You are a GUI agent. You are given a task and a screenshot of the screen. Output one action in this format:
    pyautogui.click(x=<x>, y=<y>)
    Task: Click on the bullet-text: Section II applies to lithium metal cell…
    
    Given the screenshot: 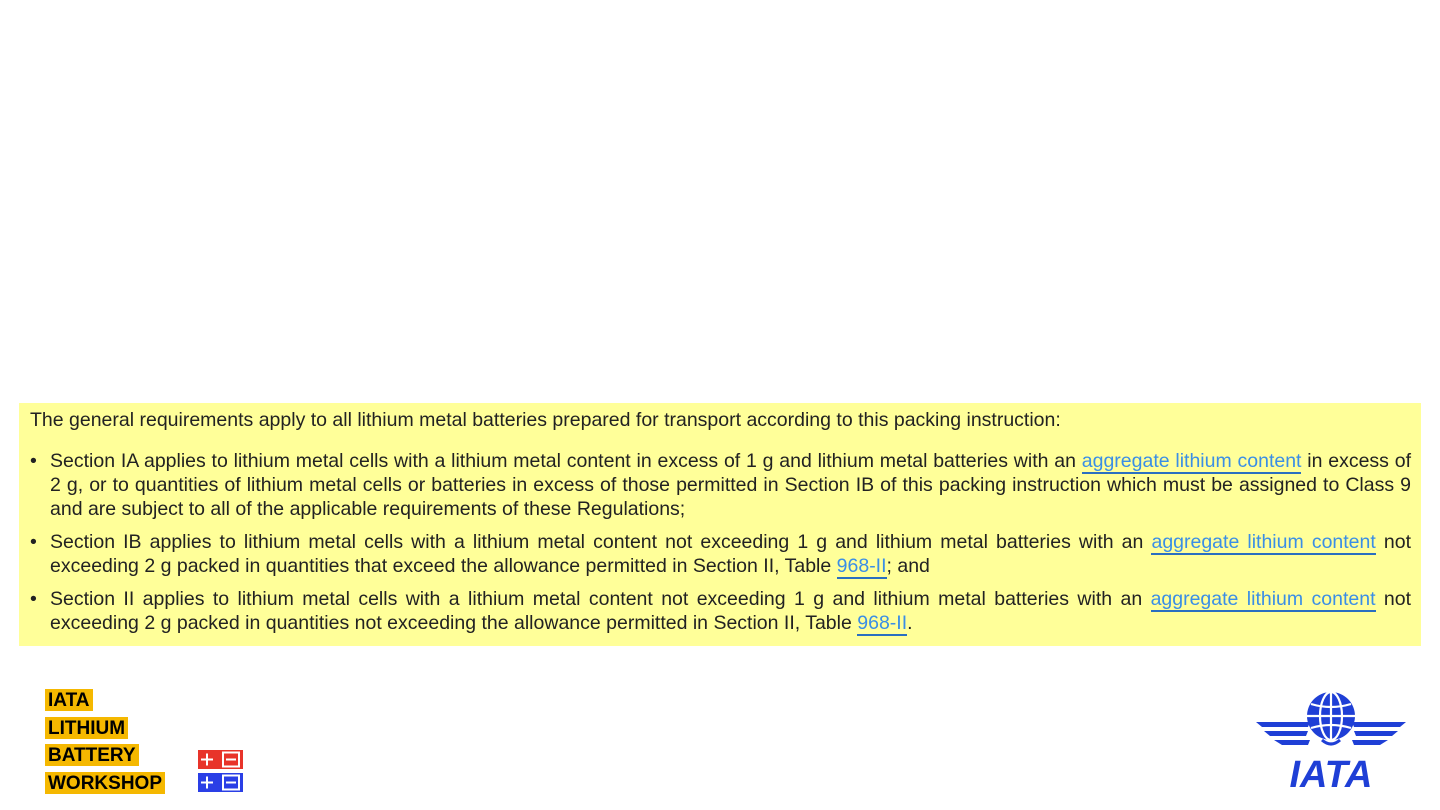 What is the action you would take?
    pyautogui.click(x=600, y=599)
    